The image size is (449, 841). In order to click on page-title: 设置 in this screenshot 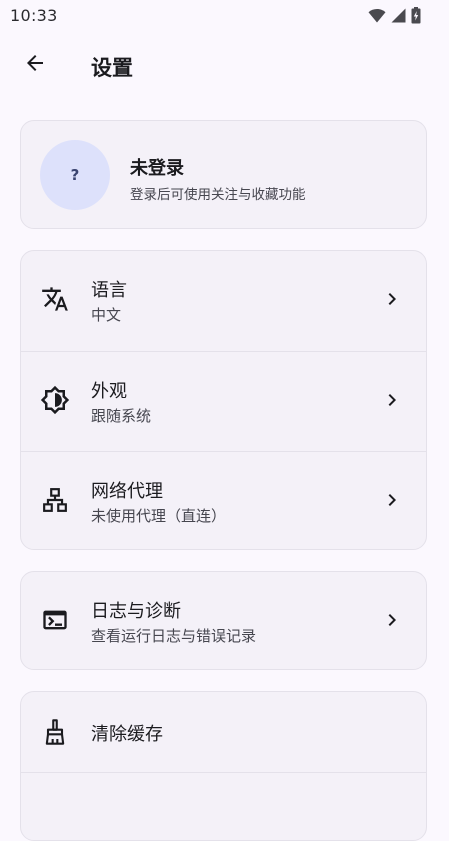, I will do `click(112, 68)`.